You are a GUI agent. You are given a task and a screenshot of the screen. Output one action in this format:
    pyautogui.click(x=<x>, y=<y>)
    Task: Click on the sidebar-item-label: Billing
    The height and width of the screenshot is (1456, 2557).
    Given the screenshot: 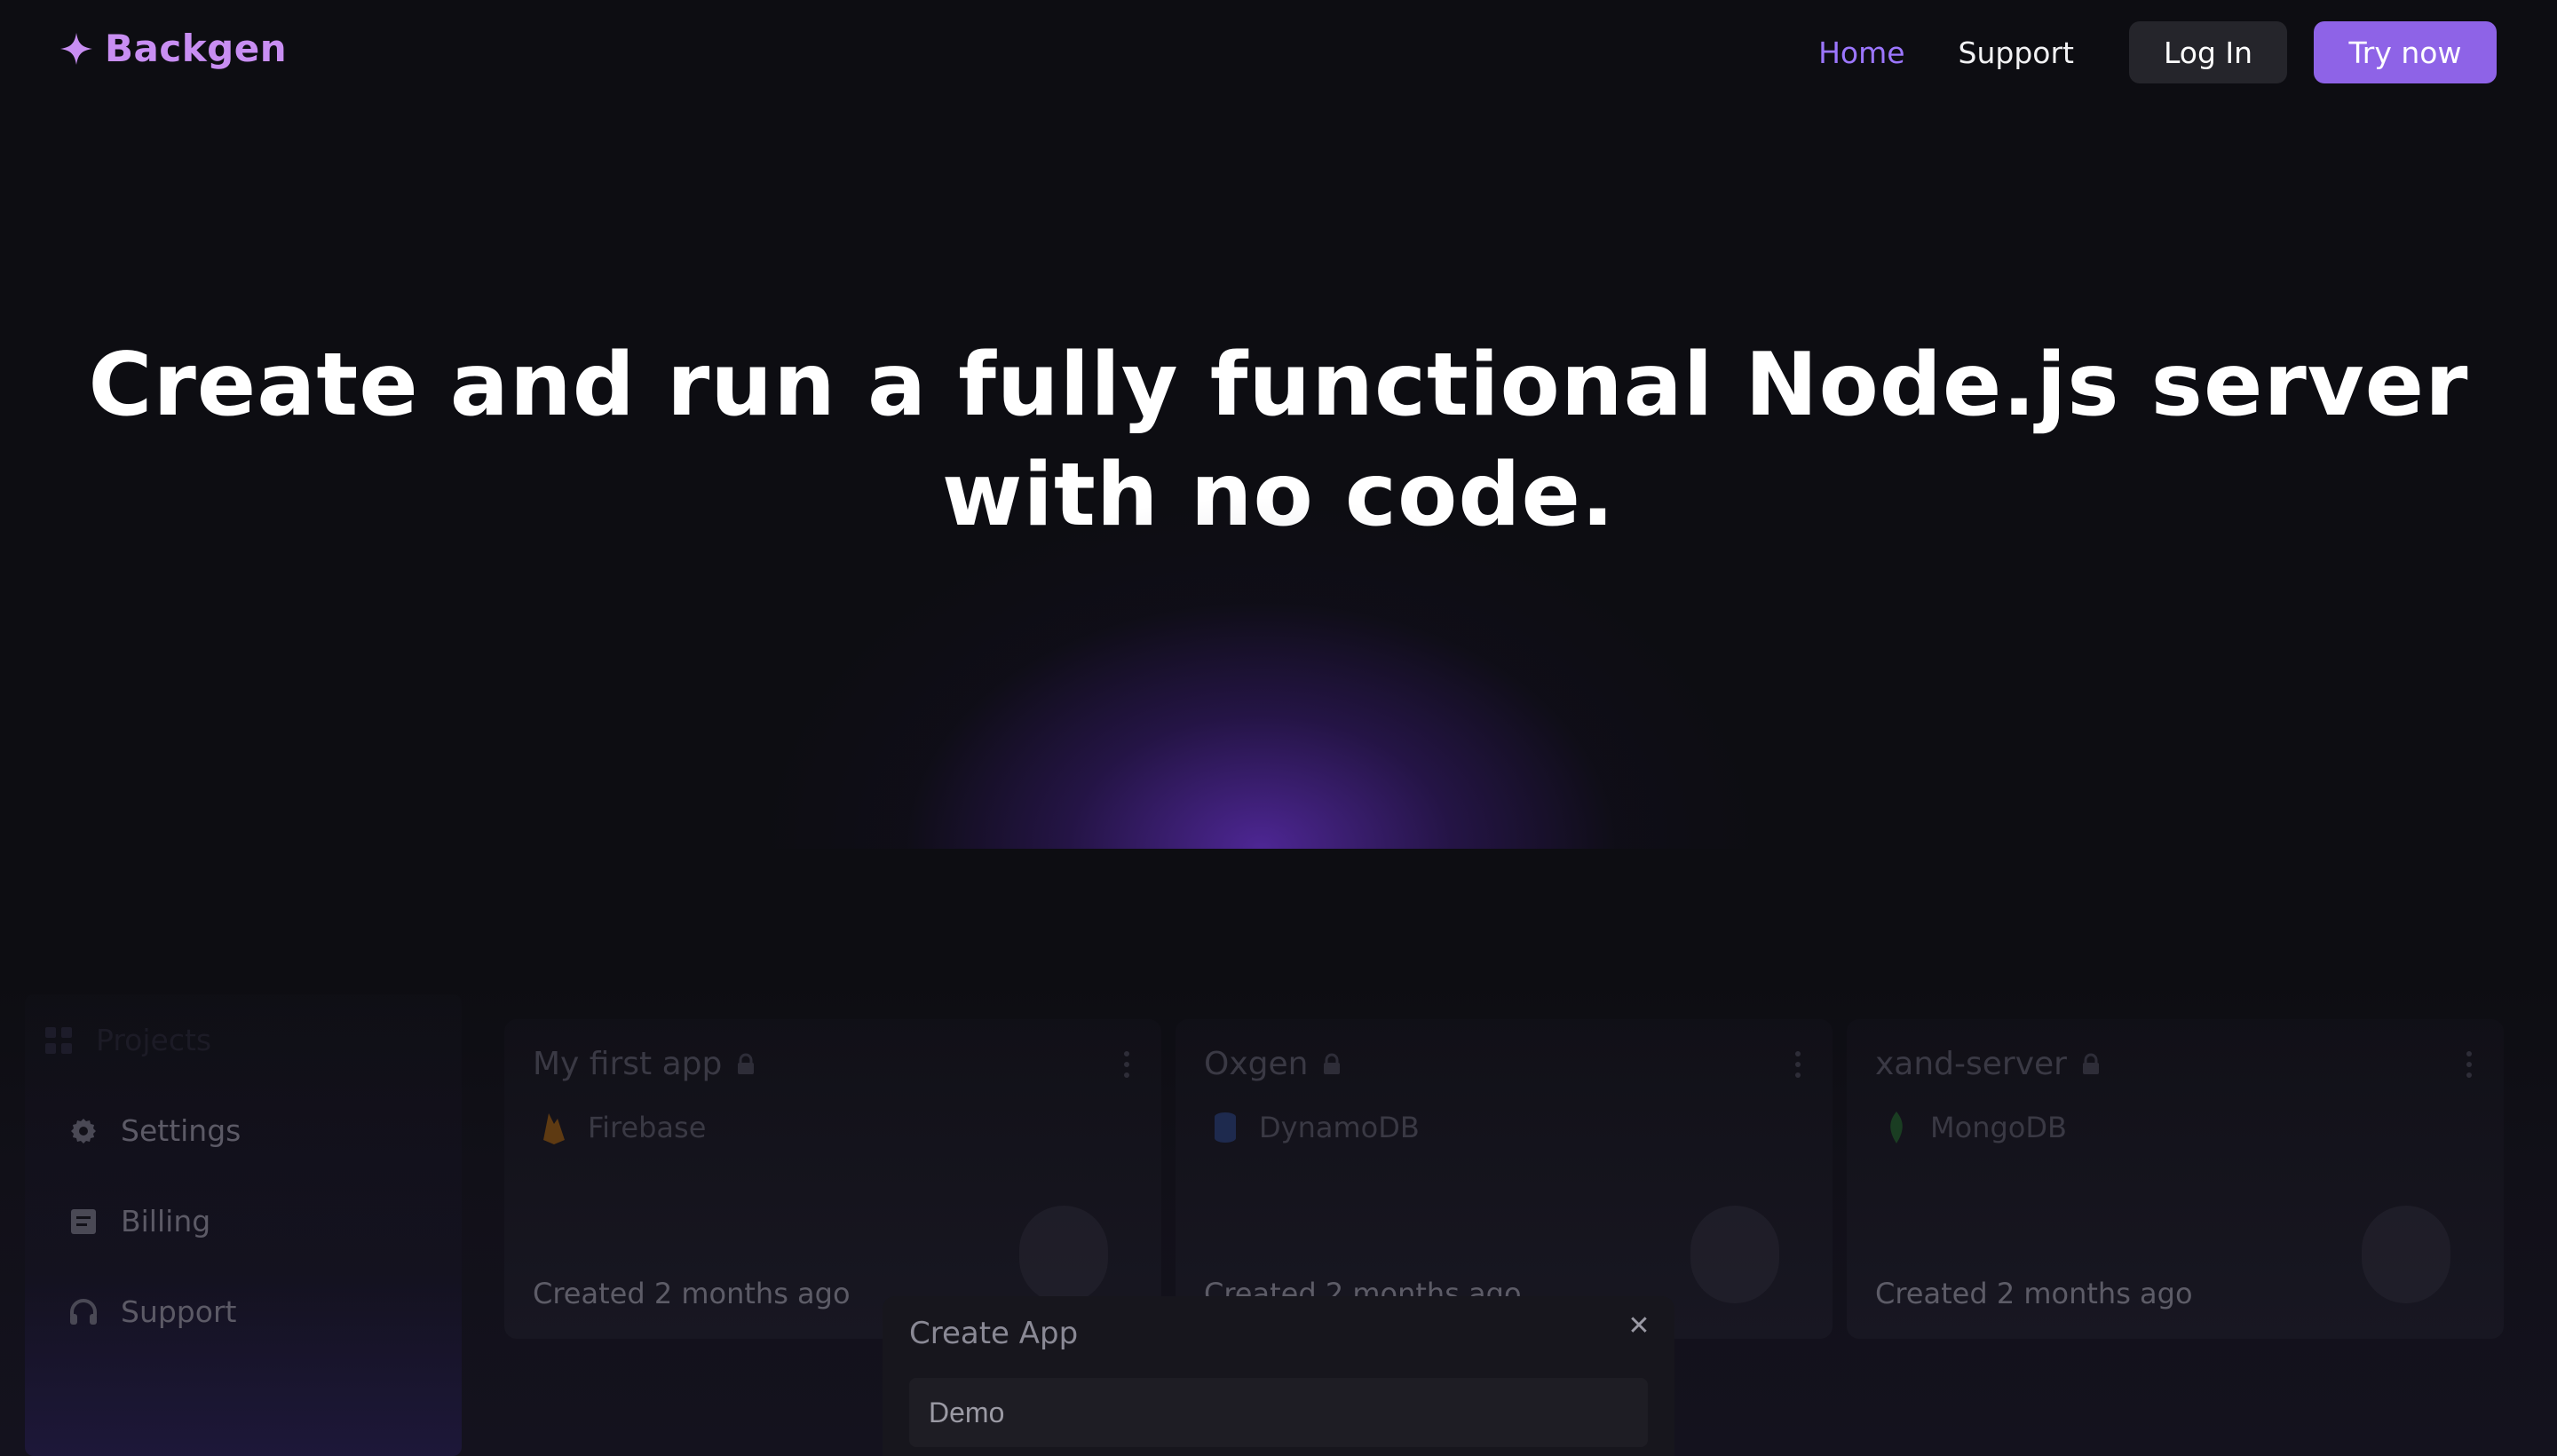 What is the action you would take?
    pyautogui.click(x=166, y=1221)
    